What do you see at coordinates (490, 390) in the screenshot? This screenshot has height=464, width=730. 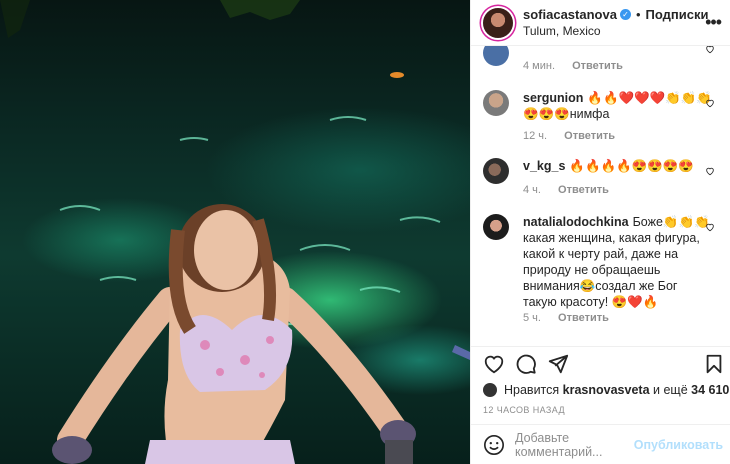 I see `liker-avatar` at bounding box center [490, 390].